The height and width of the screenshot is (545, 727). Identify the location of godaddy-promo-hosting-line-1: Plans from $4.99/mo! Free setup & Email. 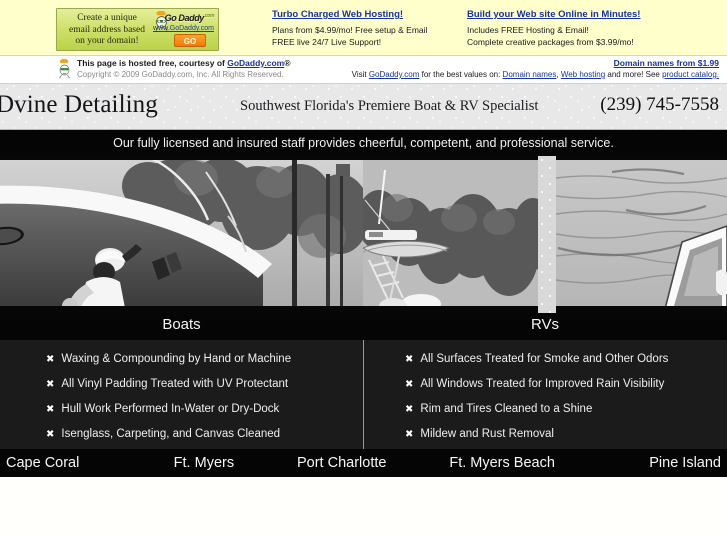
(350, 30).